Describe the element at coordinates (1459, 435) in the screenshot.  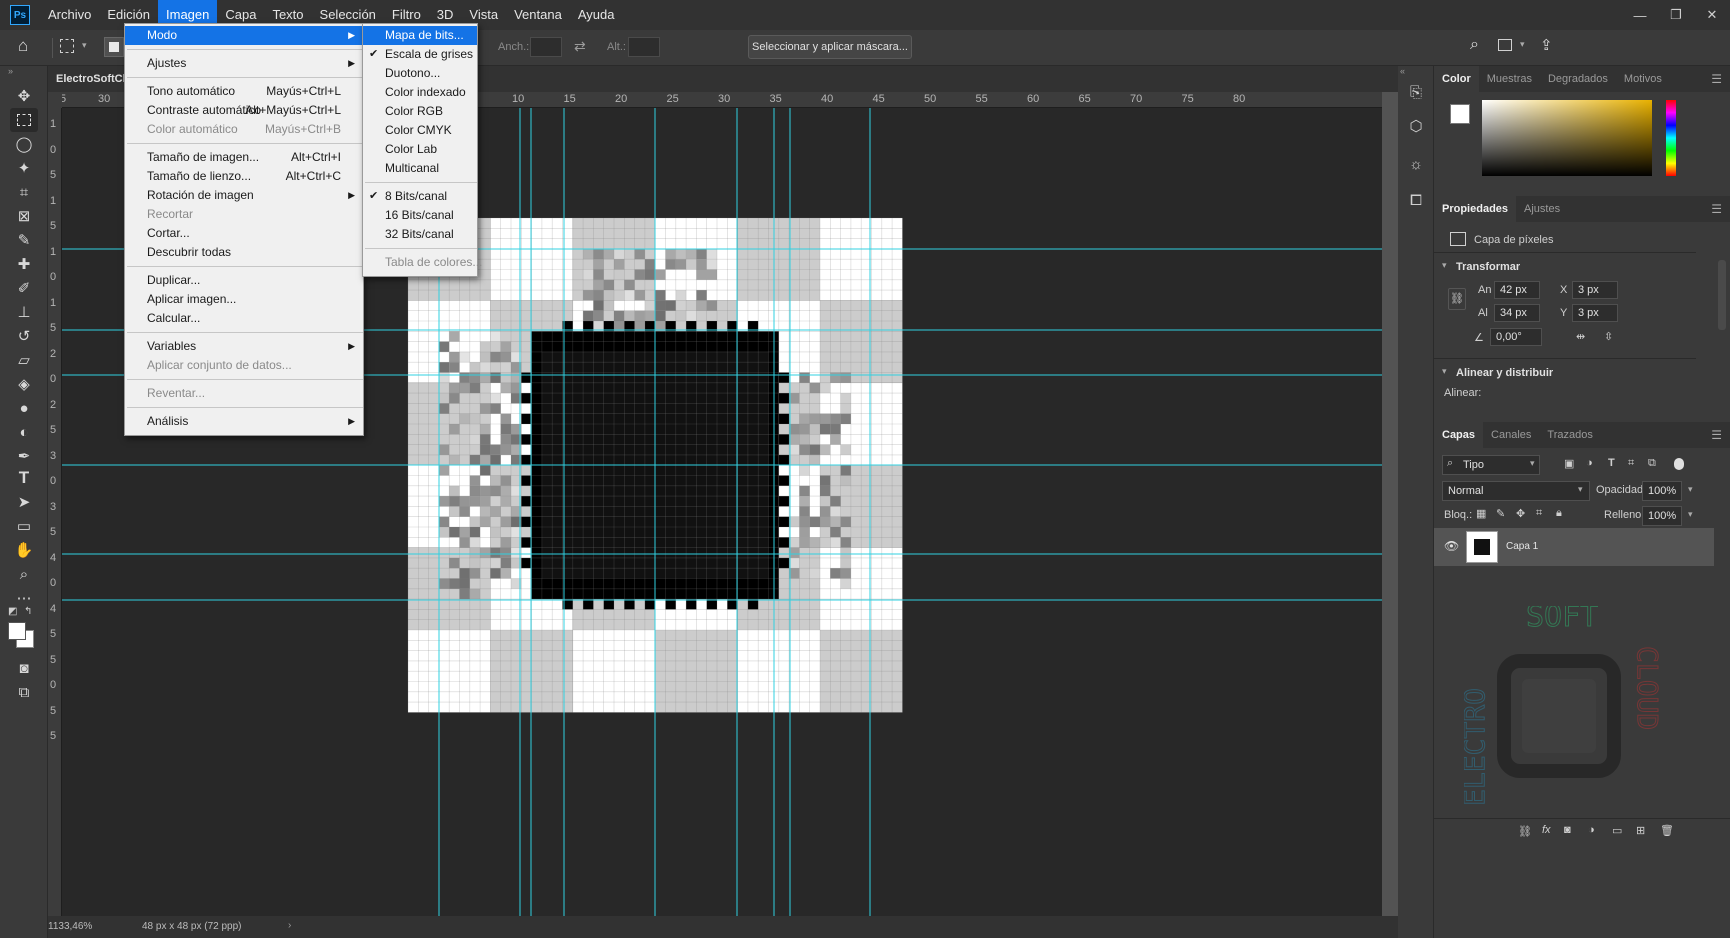
I see `tab-layers: Capas` at that location.